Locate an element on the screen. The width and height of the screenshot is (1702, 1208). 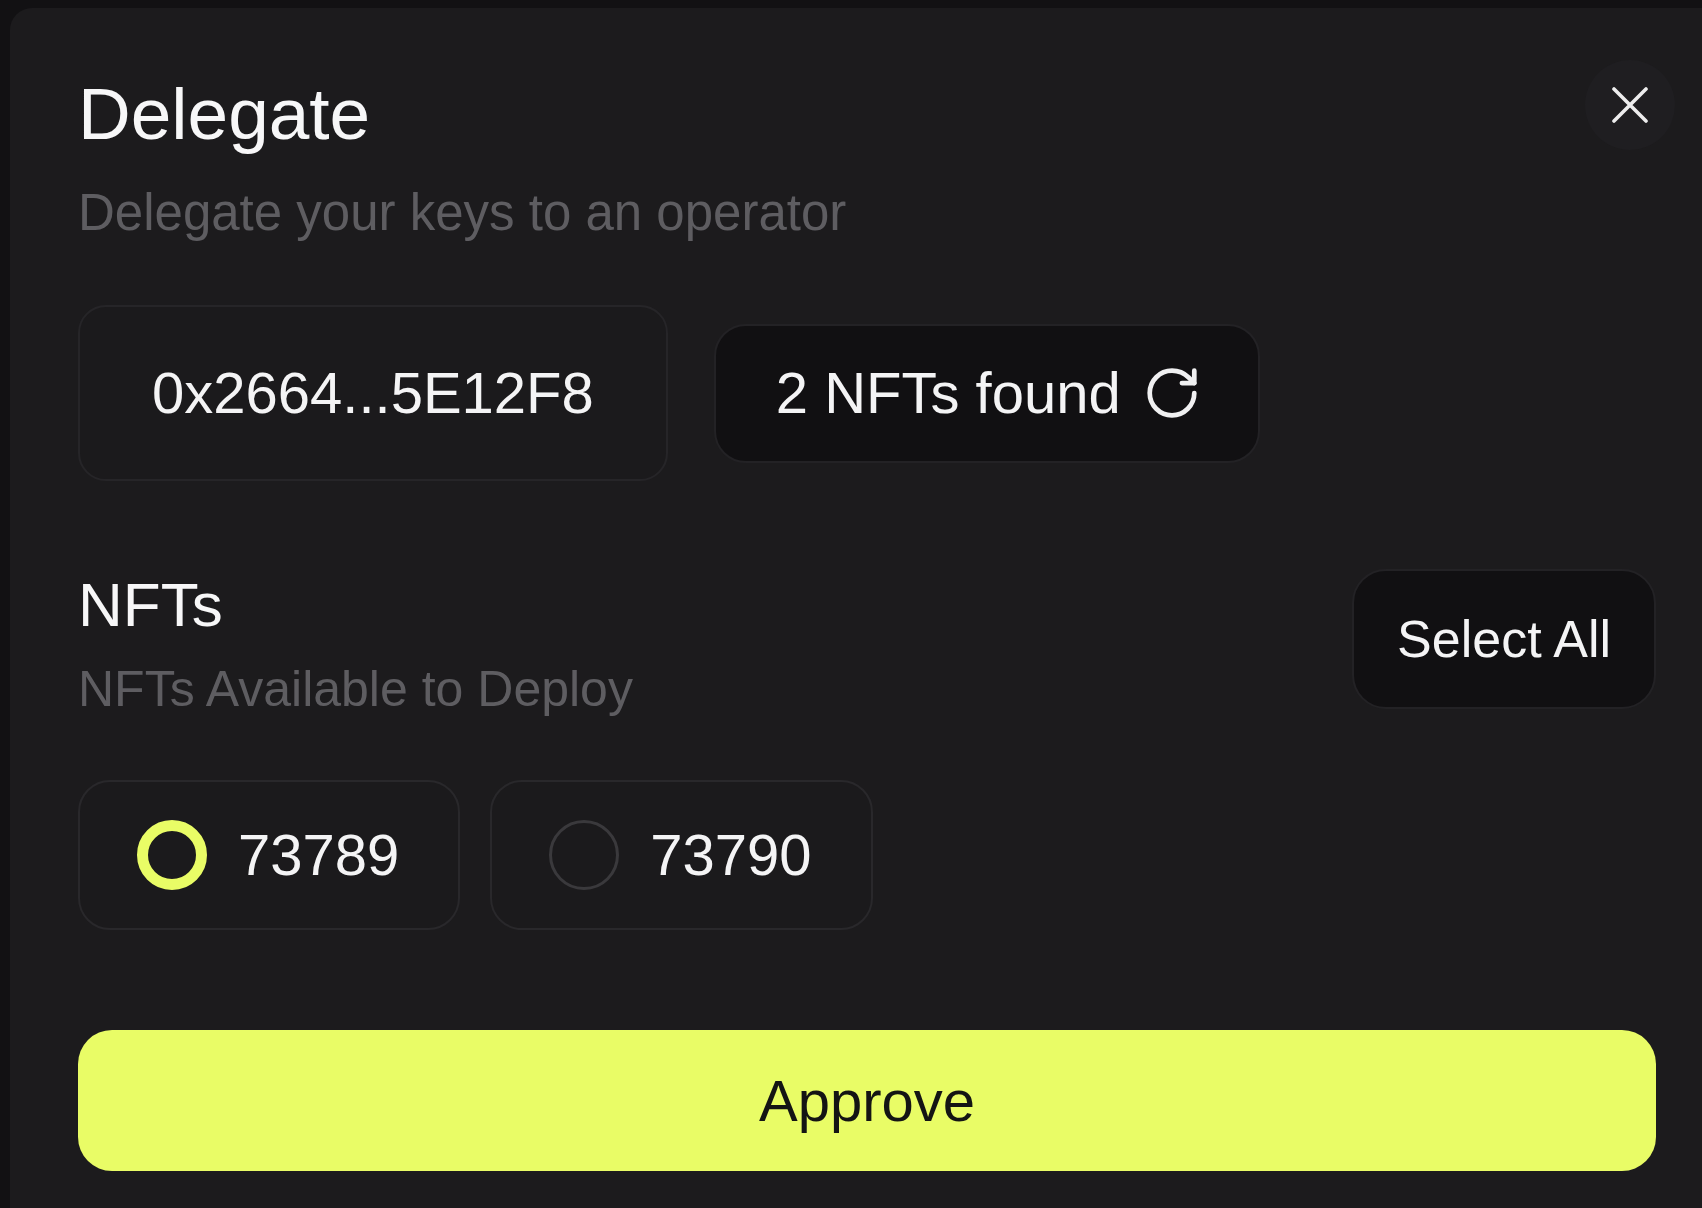
nft-option: 73790 is located at coordinates (681, 855).